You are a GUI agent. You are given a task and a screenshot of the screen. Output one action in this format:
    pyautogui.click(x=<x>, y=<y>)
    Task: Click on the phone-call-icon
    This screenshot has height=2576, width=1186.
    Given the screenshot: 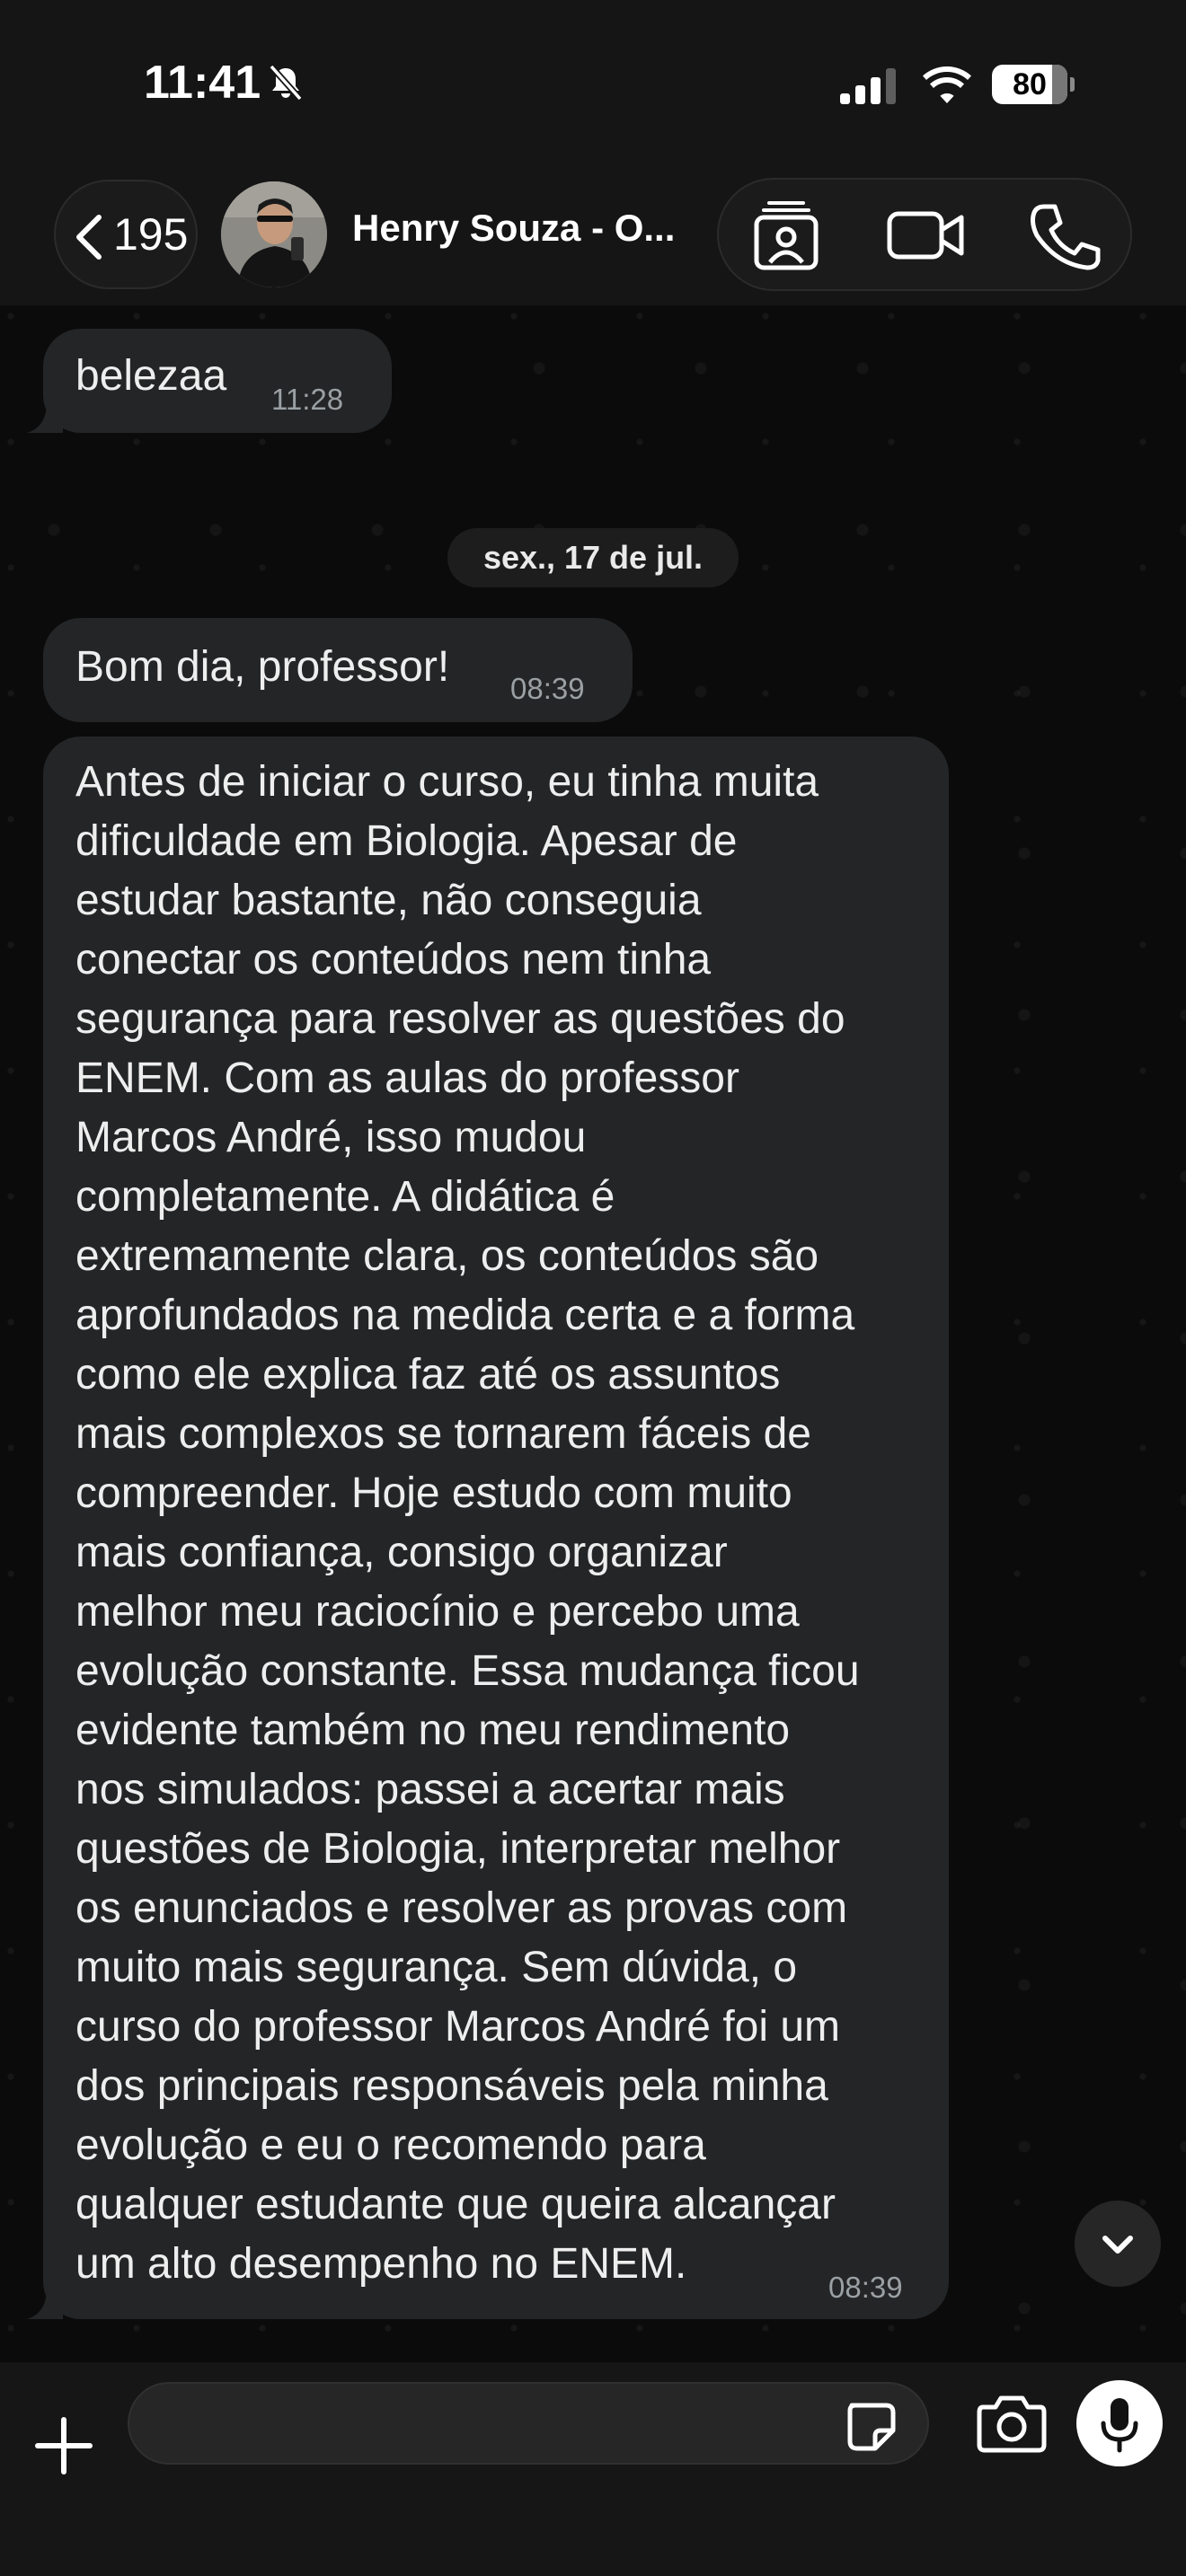 What is the action you would take?
    pyautogui.click(x=1064, y=235)
    